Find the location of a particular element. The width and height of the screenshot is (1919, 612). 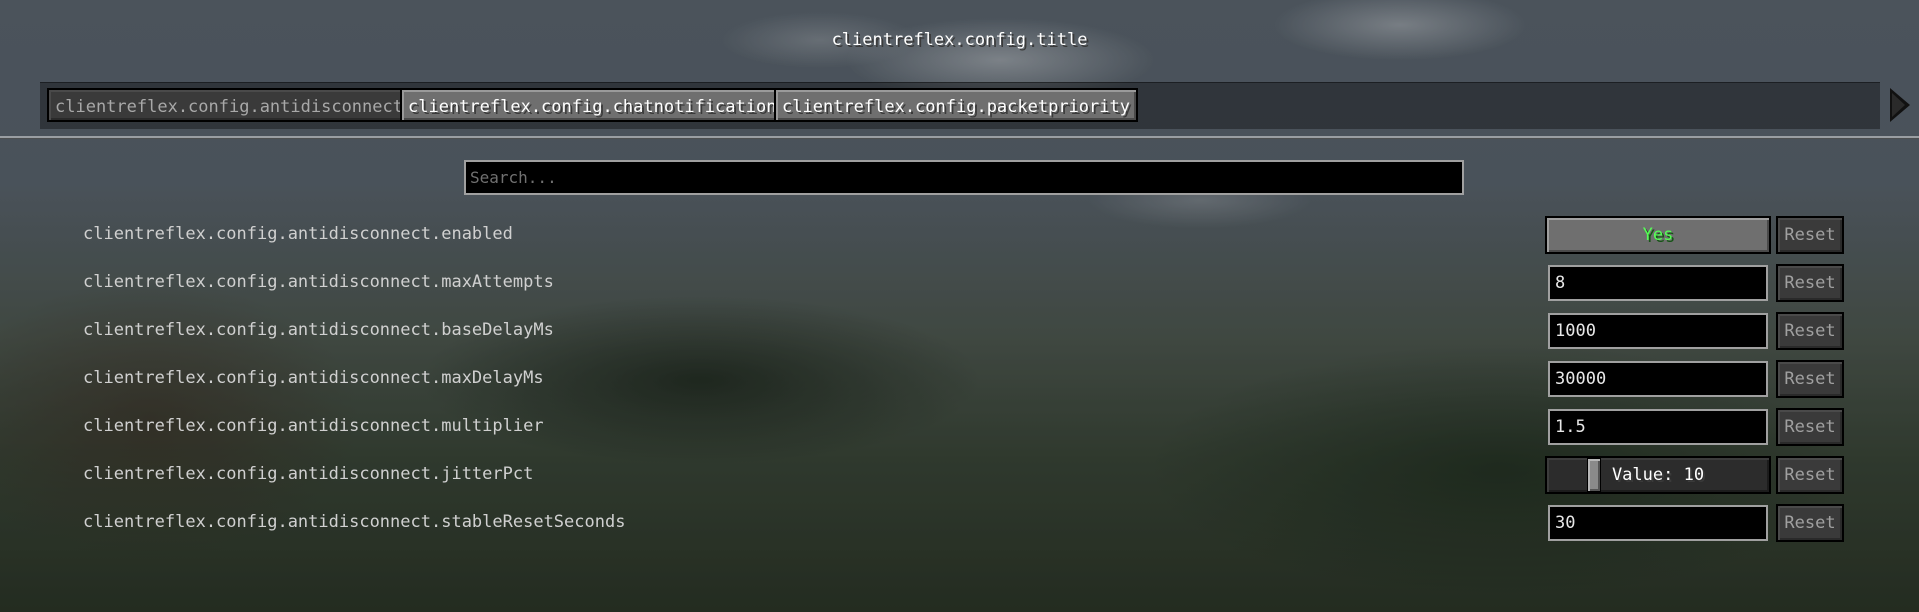

tab-antidisconnect: clientreflex.config.antidisconnect is located at coordinates (229, 105).